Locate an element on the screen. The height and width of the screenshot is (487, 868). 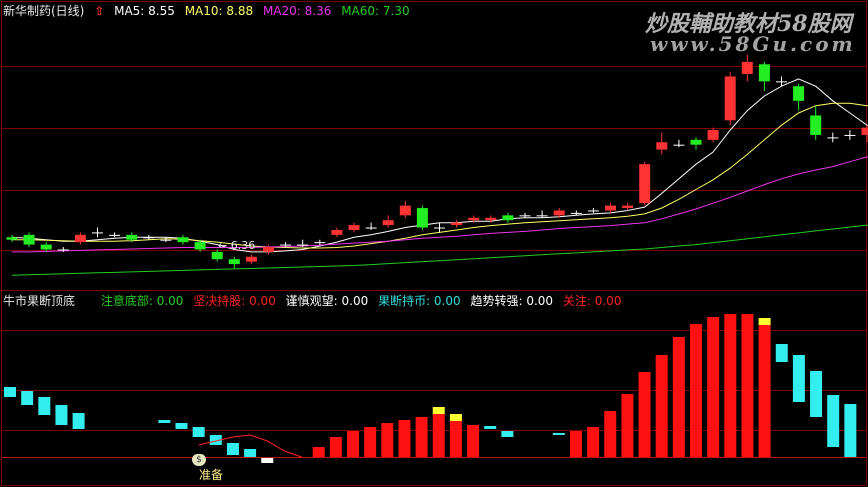
ma5-label: MA5: 8.55 is located at coordinates (144, 11).